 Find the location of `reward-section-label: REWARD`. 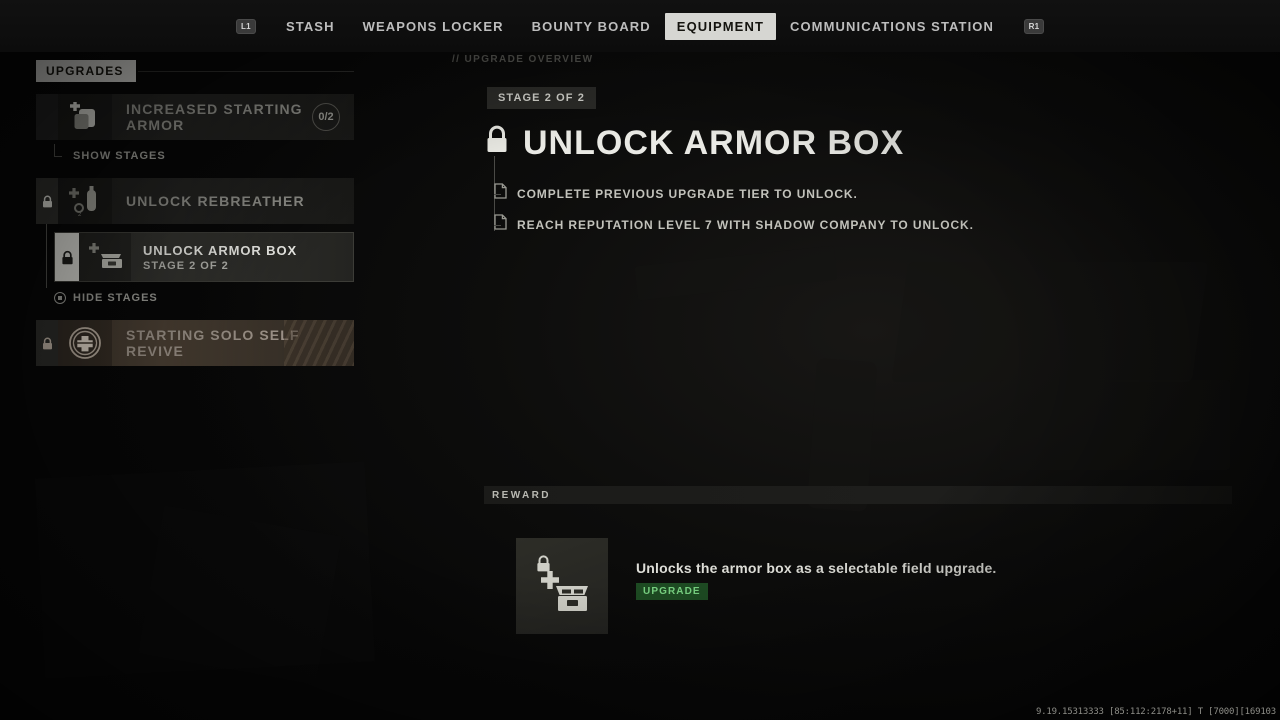

reward-section-label: REWARD is located at coordinates (521, 495).